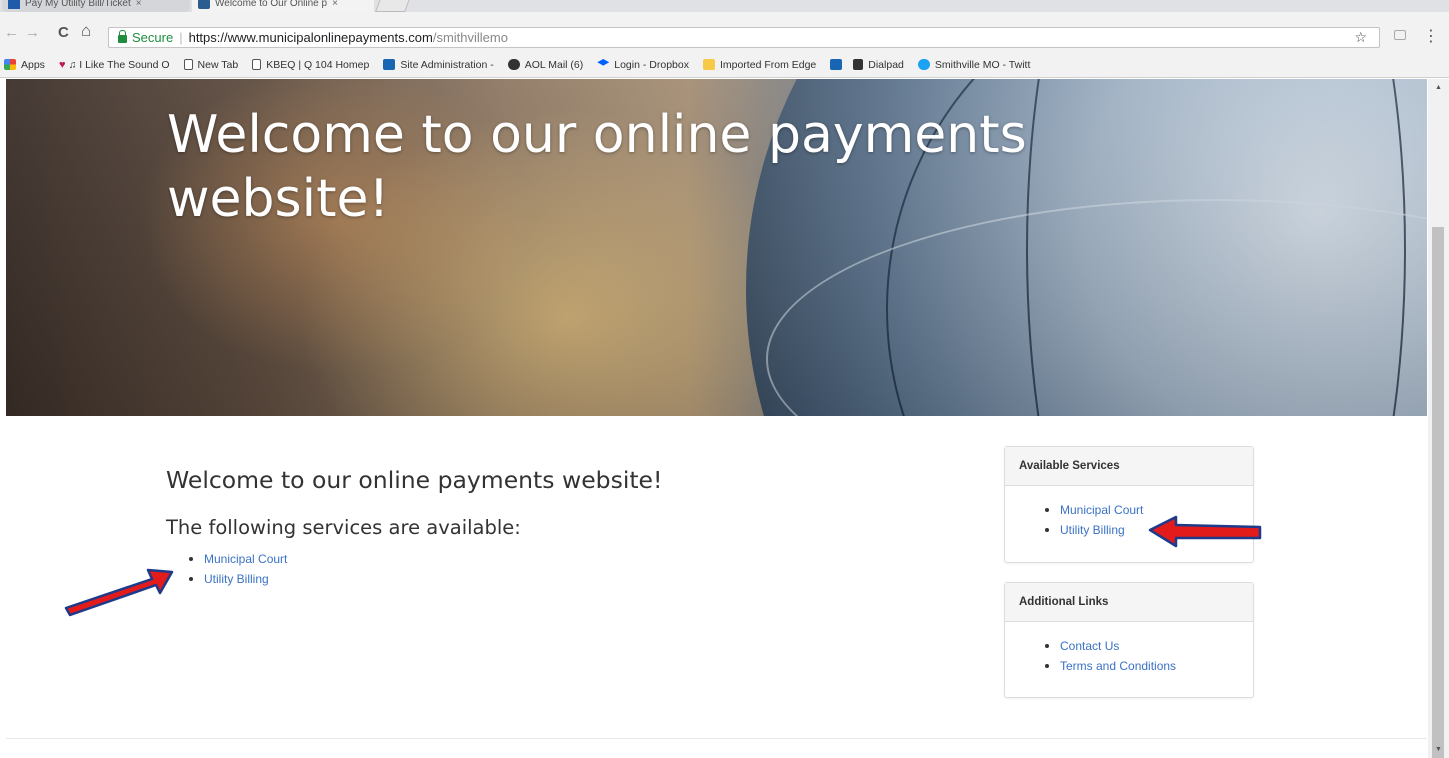  What do you see at coordinates (78, 4) in the screenshot?
I see `tab-title: Pay My Utility Bill/Ticket` at bounding box center [78, 4].